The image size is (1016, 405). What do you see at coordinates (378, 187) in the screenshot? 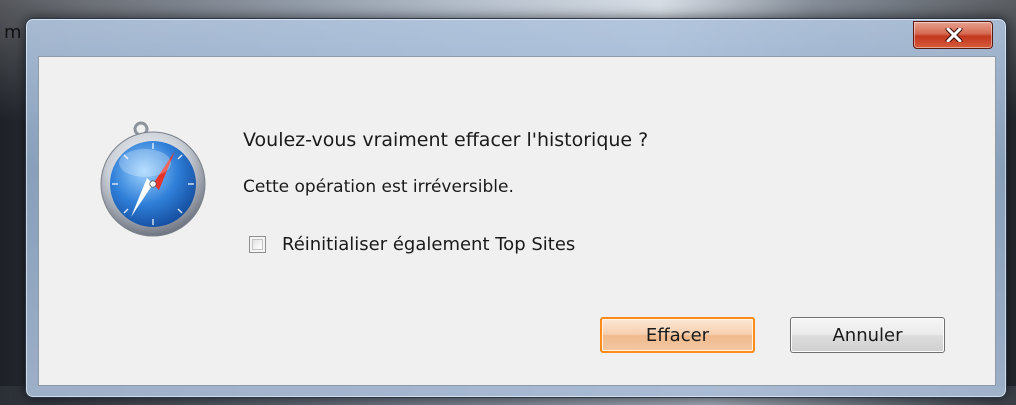
I see `dialog-detail: Cette opération est irréversible.` at bounding box center [378, 187].